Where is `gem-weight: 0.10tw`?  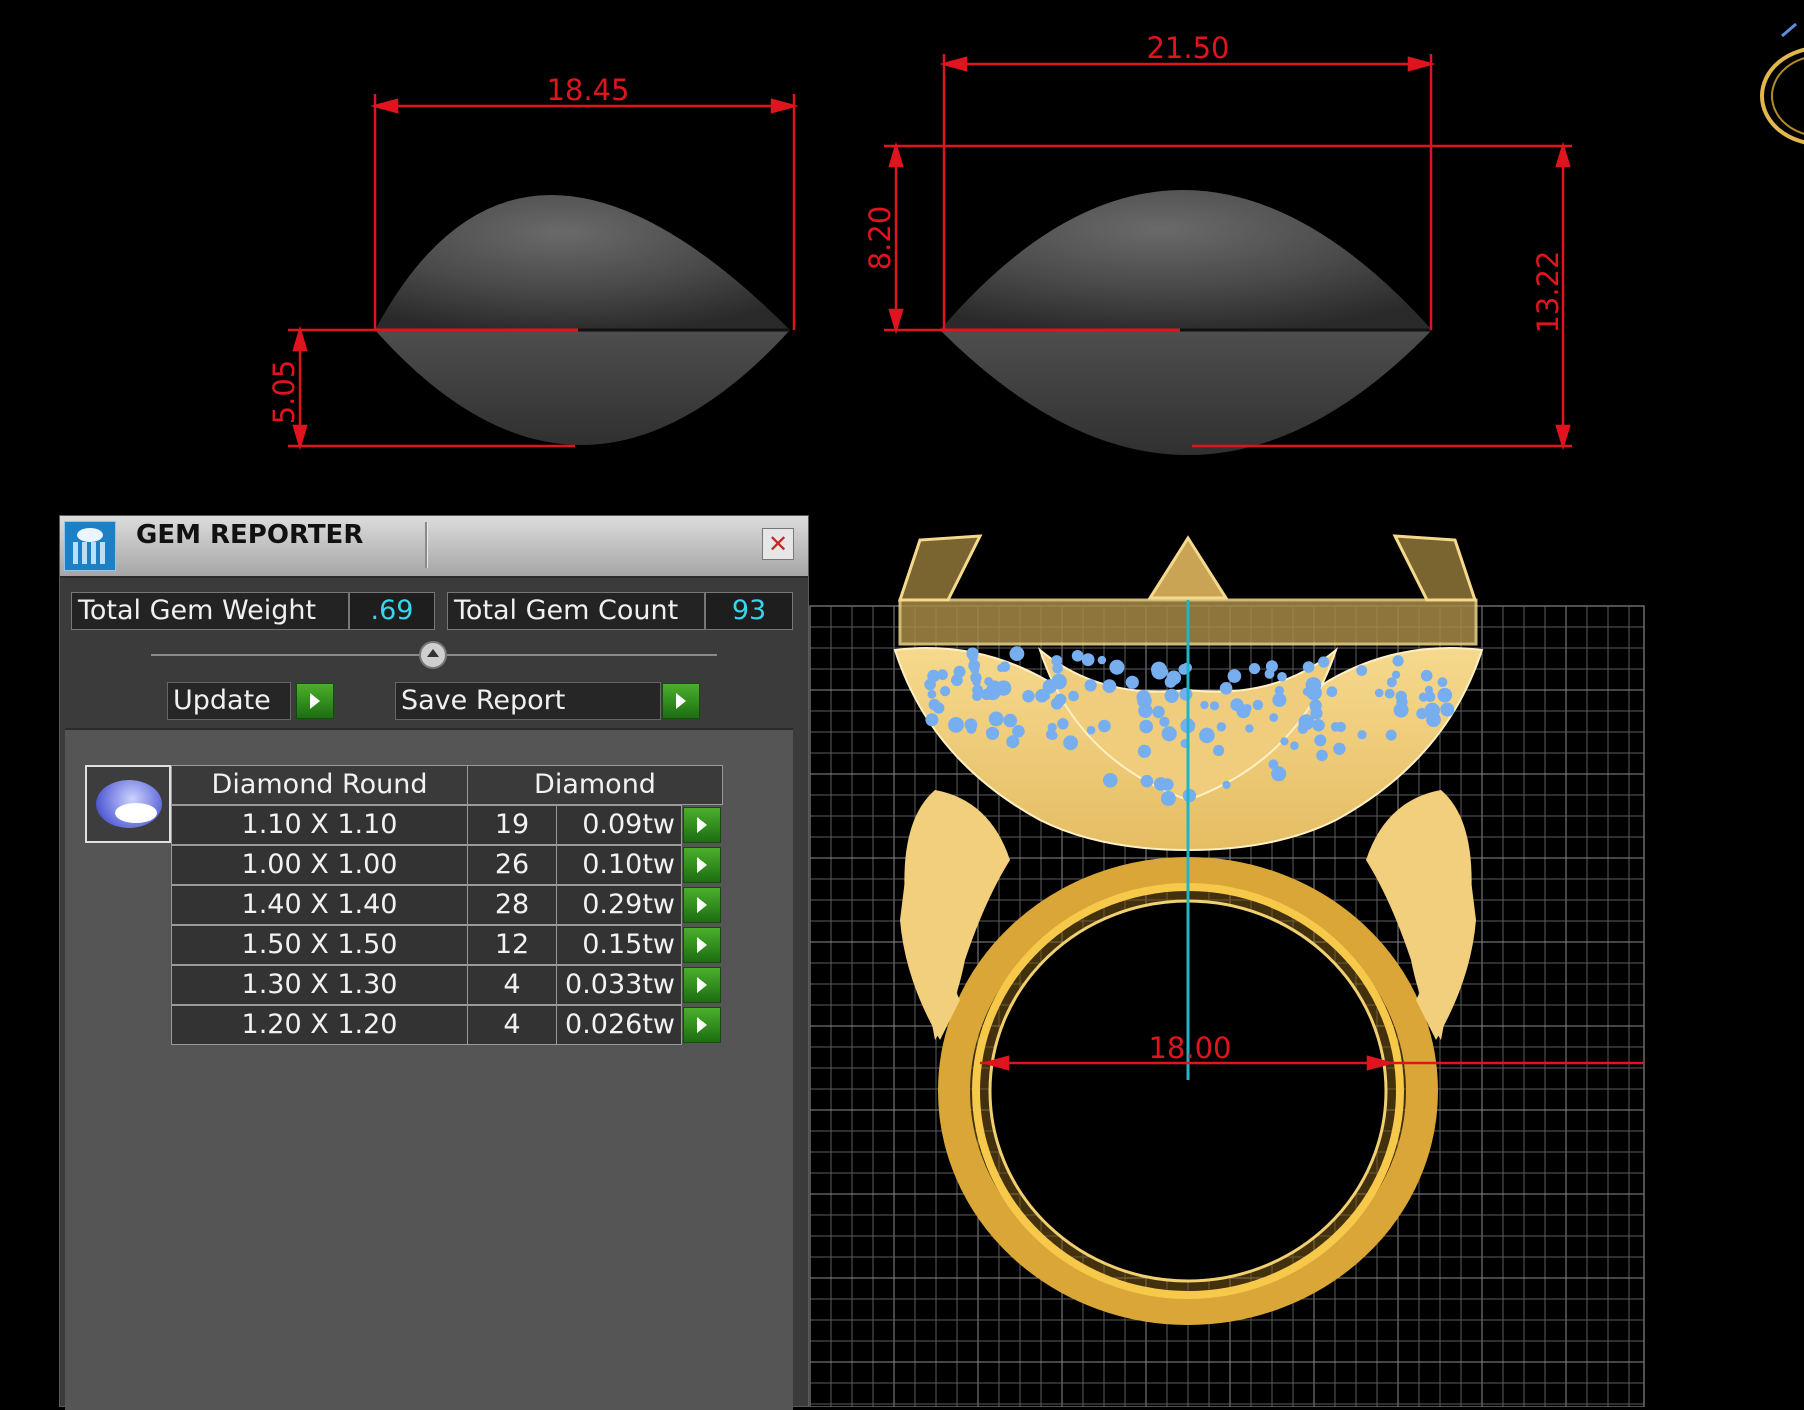
gem-weight: 0.10tw is located at coordinates (619, 865).